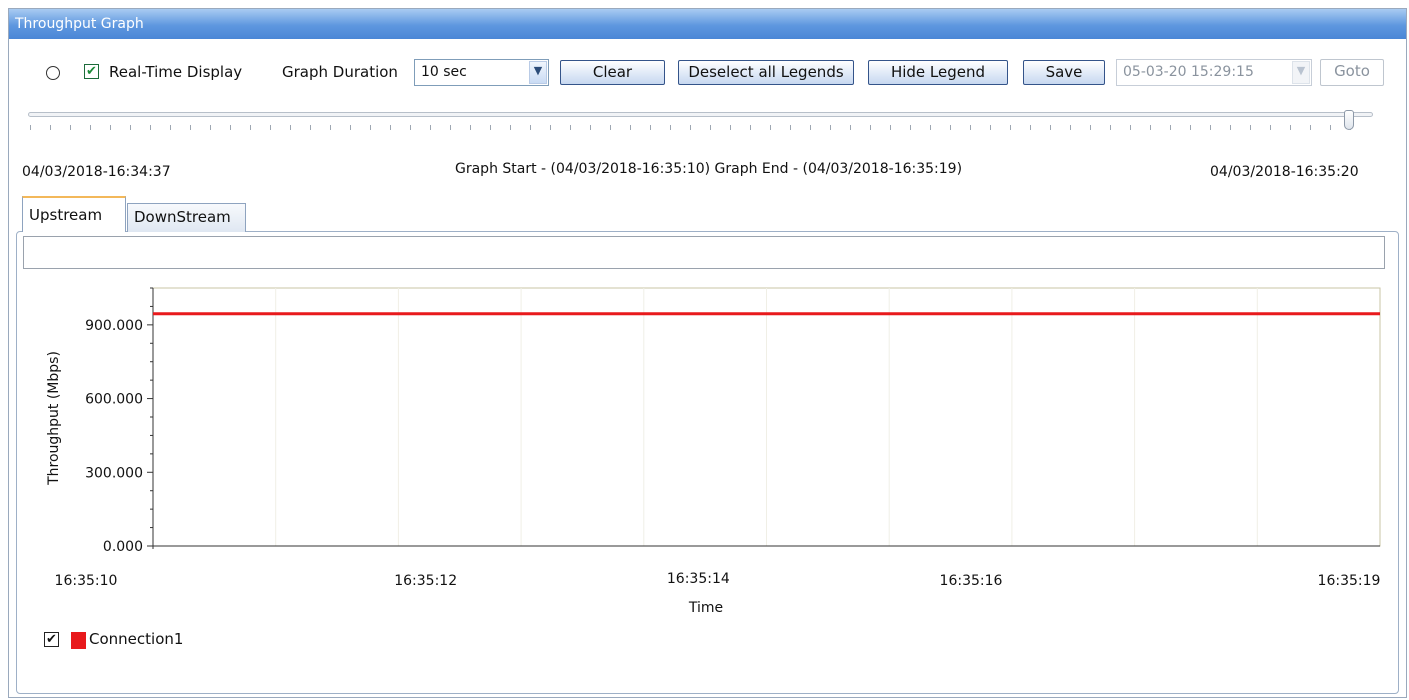 Image resolution: width=1409 pixels, height=700 pixels. I want to click on legend-swatch-connection1, so click(78, 640).